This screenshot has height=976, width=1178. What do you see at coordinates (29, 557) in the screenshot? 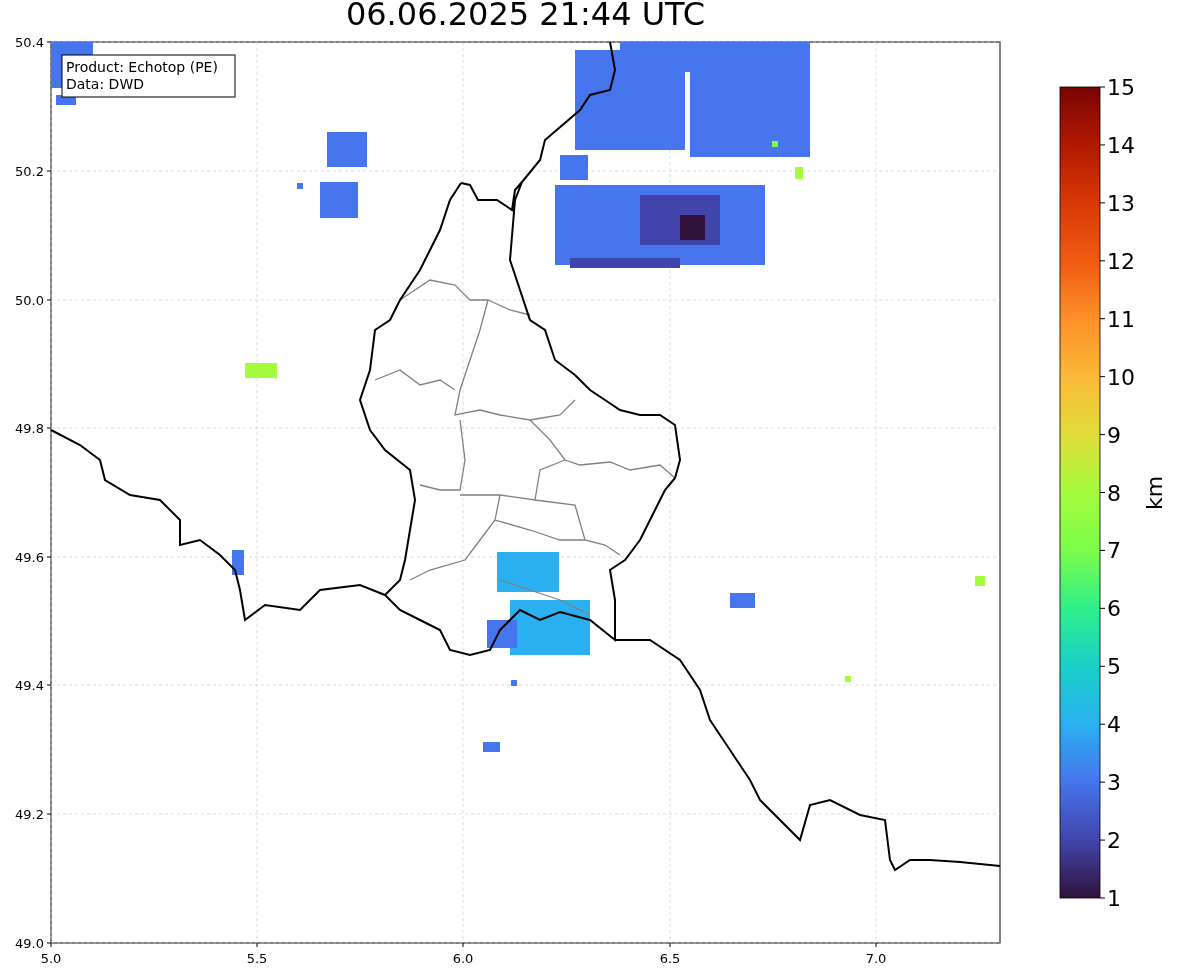
I see `axis-tick-label: 49.6` at bounding box center [29, 557].